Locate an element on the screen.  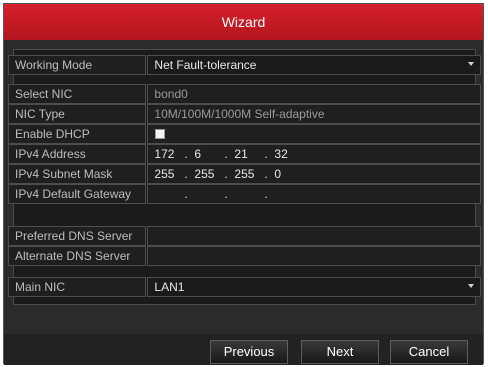
cancel-button: Cancel is located at coordinates (429, 352).